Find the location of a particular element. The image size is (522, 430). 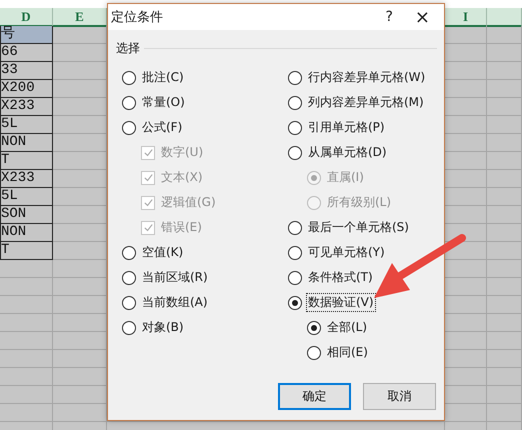

option-label: 可见单元格(Y) is located at coordinates (346, 252).